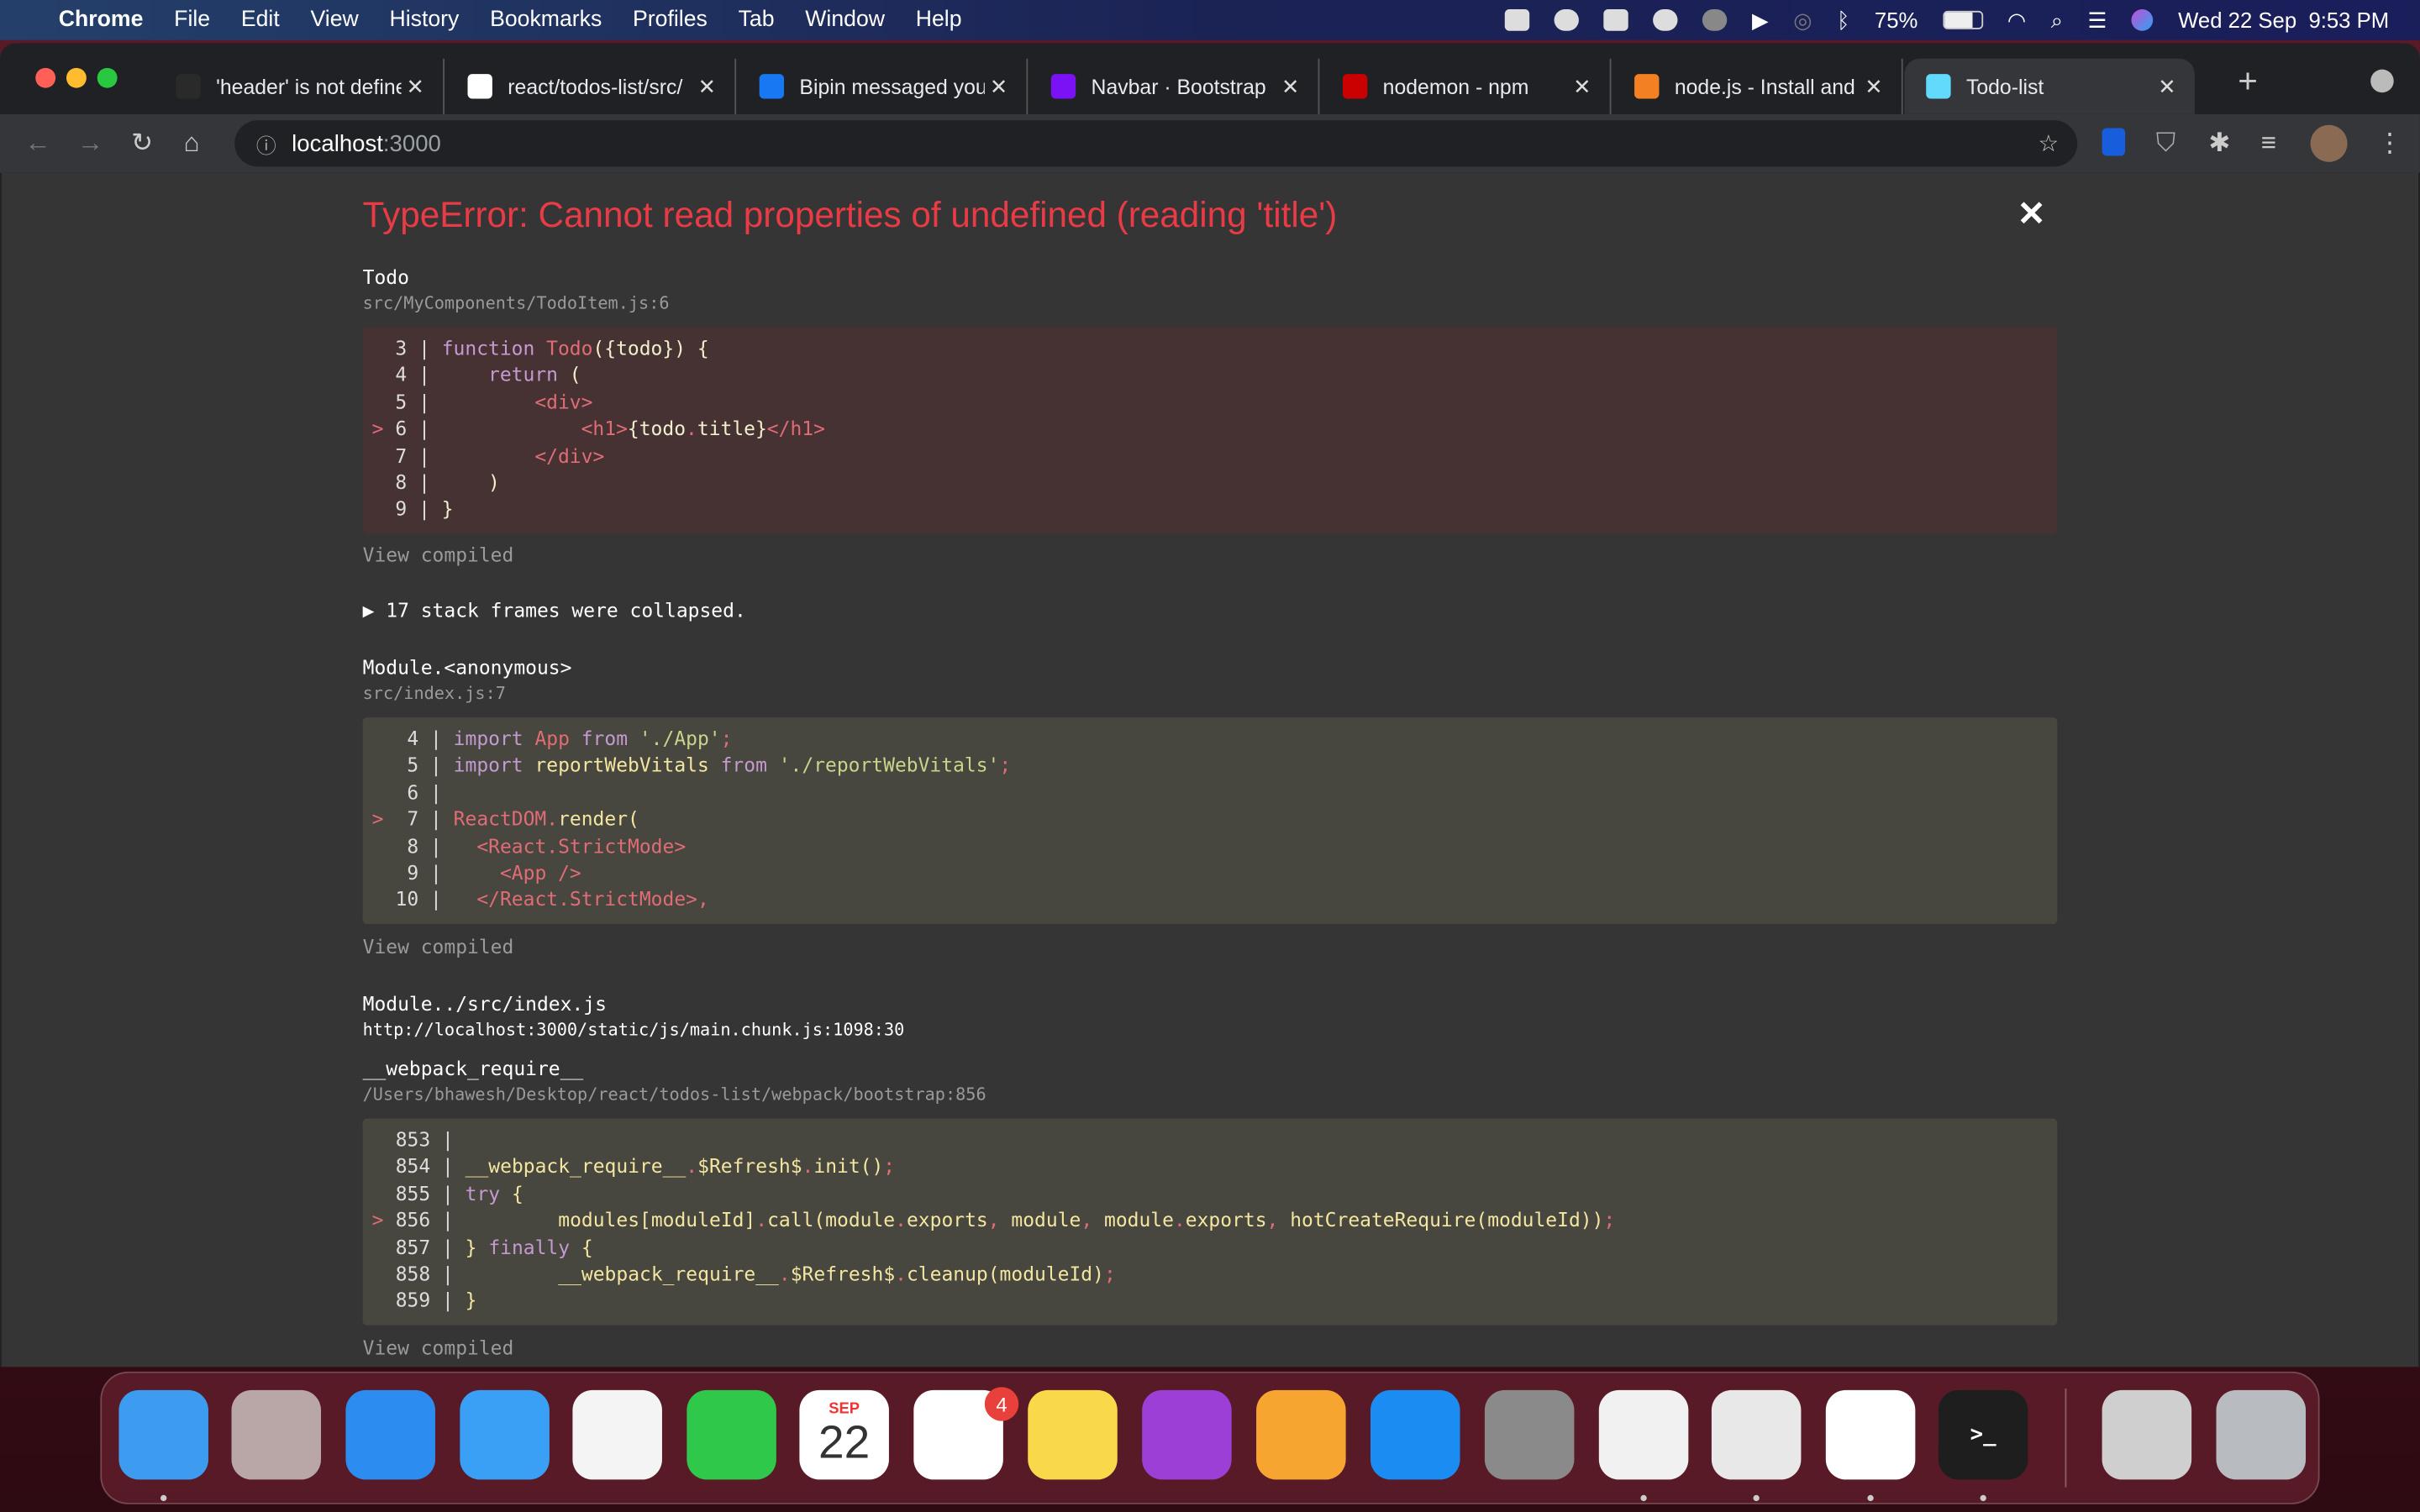 The height and width of the screenshot is (1512, 2420). I want to click on home-button: ⌂, so click(192, 143).